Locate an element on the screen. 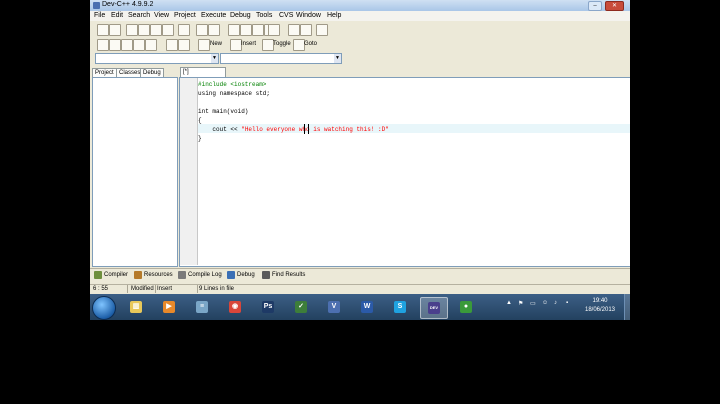 This screenshot has width=720, height=404. taskbar-app-button: S is located at coordinates (400, 307).